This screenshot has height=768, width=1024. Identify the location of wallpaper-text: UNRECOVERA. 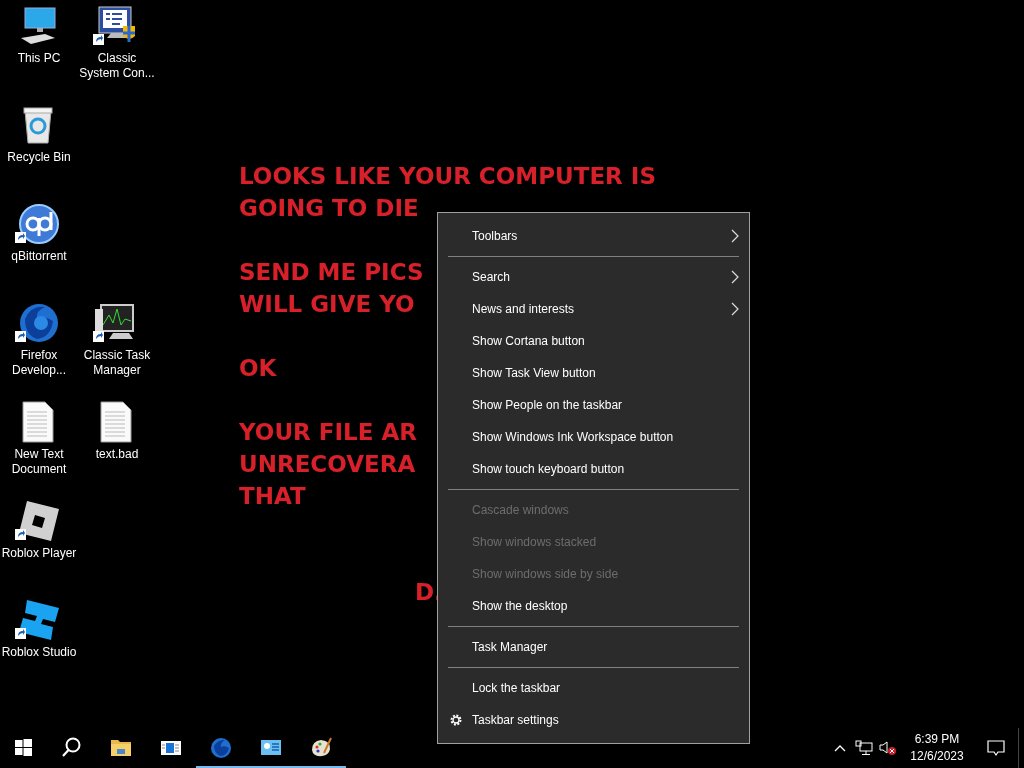
(327, 464).